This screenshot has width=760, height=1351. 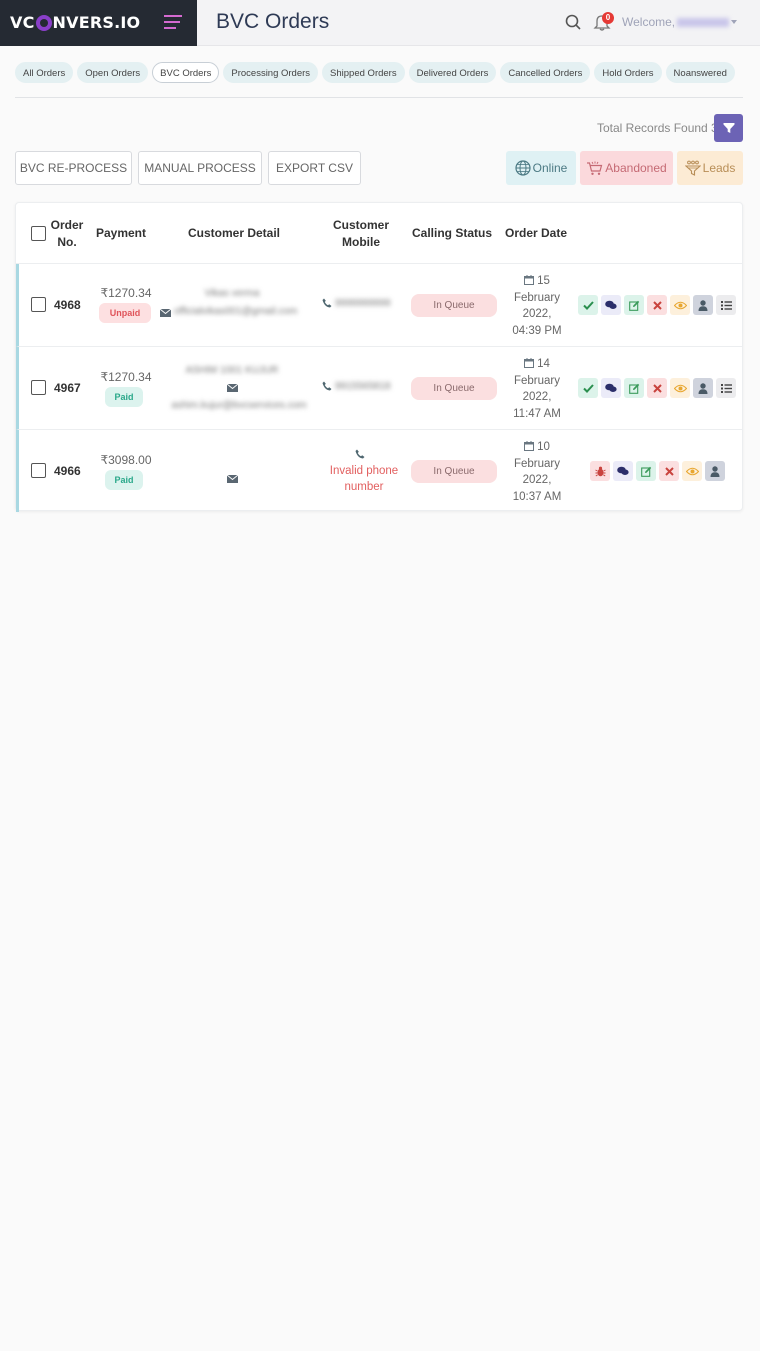 What do you see at coordinates (75, 22) in the screenshot?
I see `logo: VC NVERS.IO` at bounding box center [75, 22].